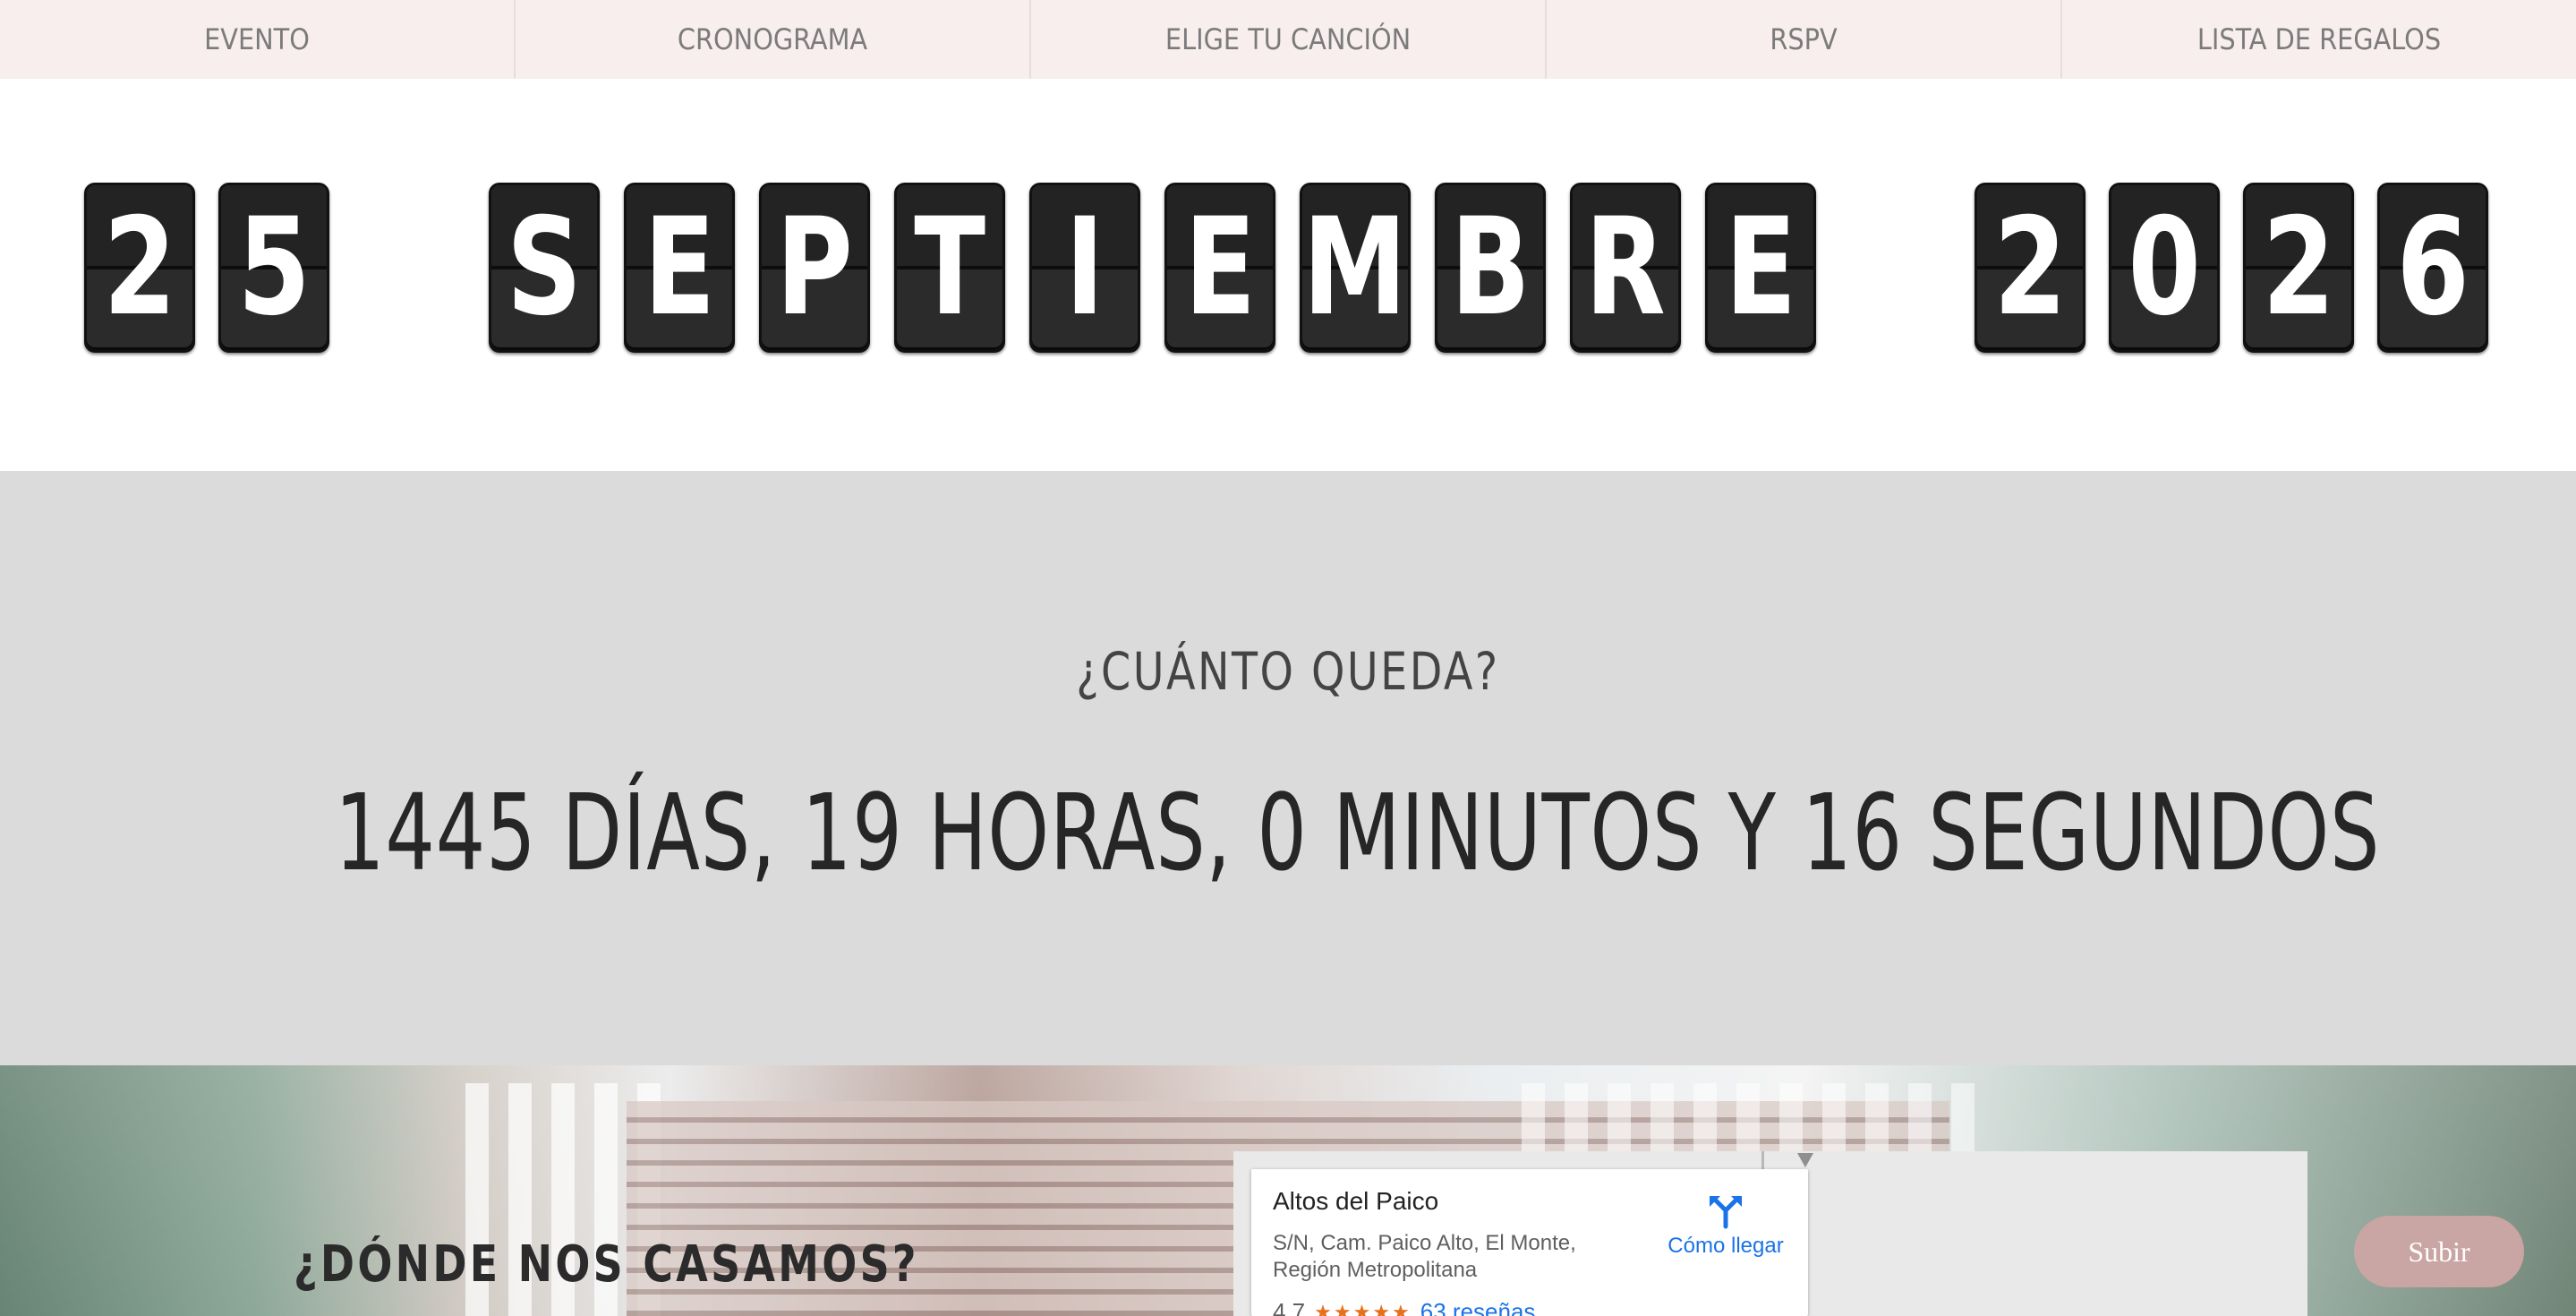 The height and width of the screenshot is (1316, 2576). What do you see at coordinates (606, 1264) in the screenshot?
I see `where-title: ¿DÓNDE NOS CASAMOS?` at bounding box center [606, 1264].